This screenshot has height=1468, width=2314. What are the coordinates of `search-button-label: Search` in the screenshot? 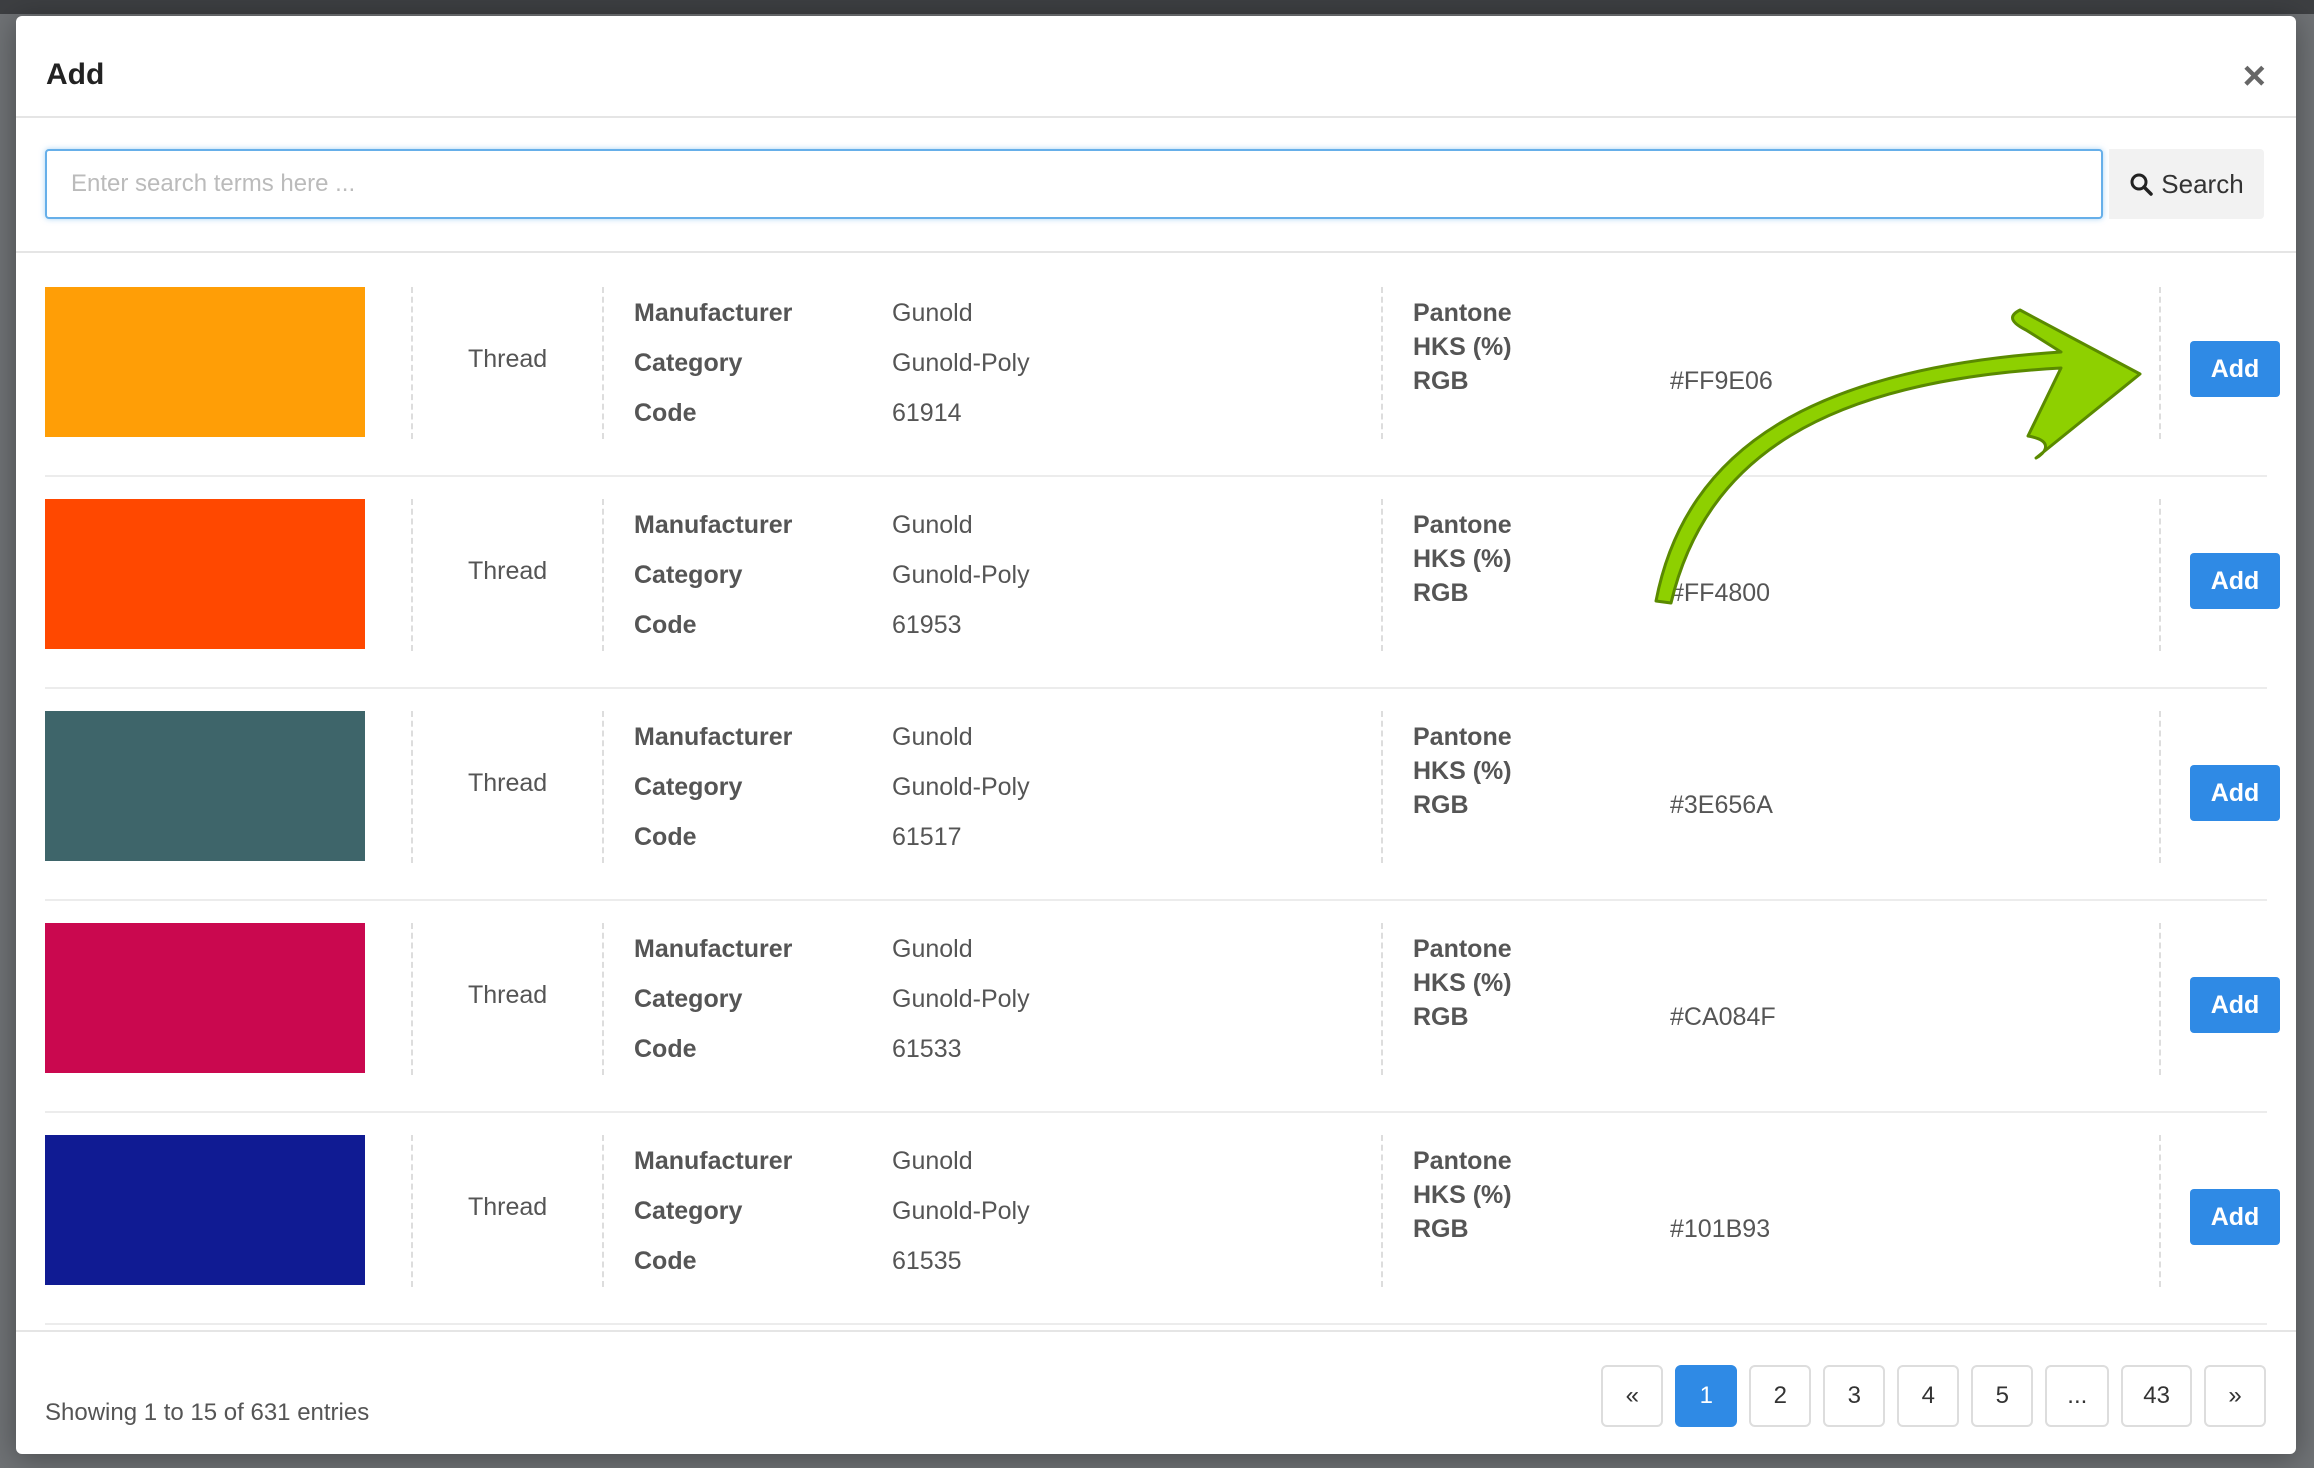 It's located at (2202, 183).